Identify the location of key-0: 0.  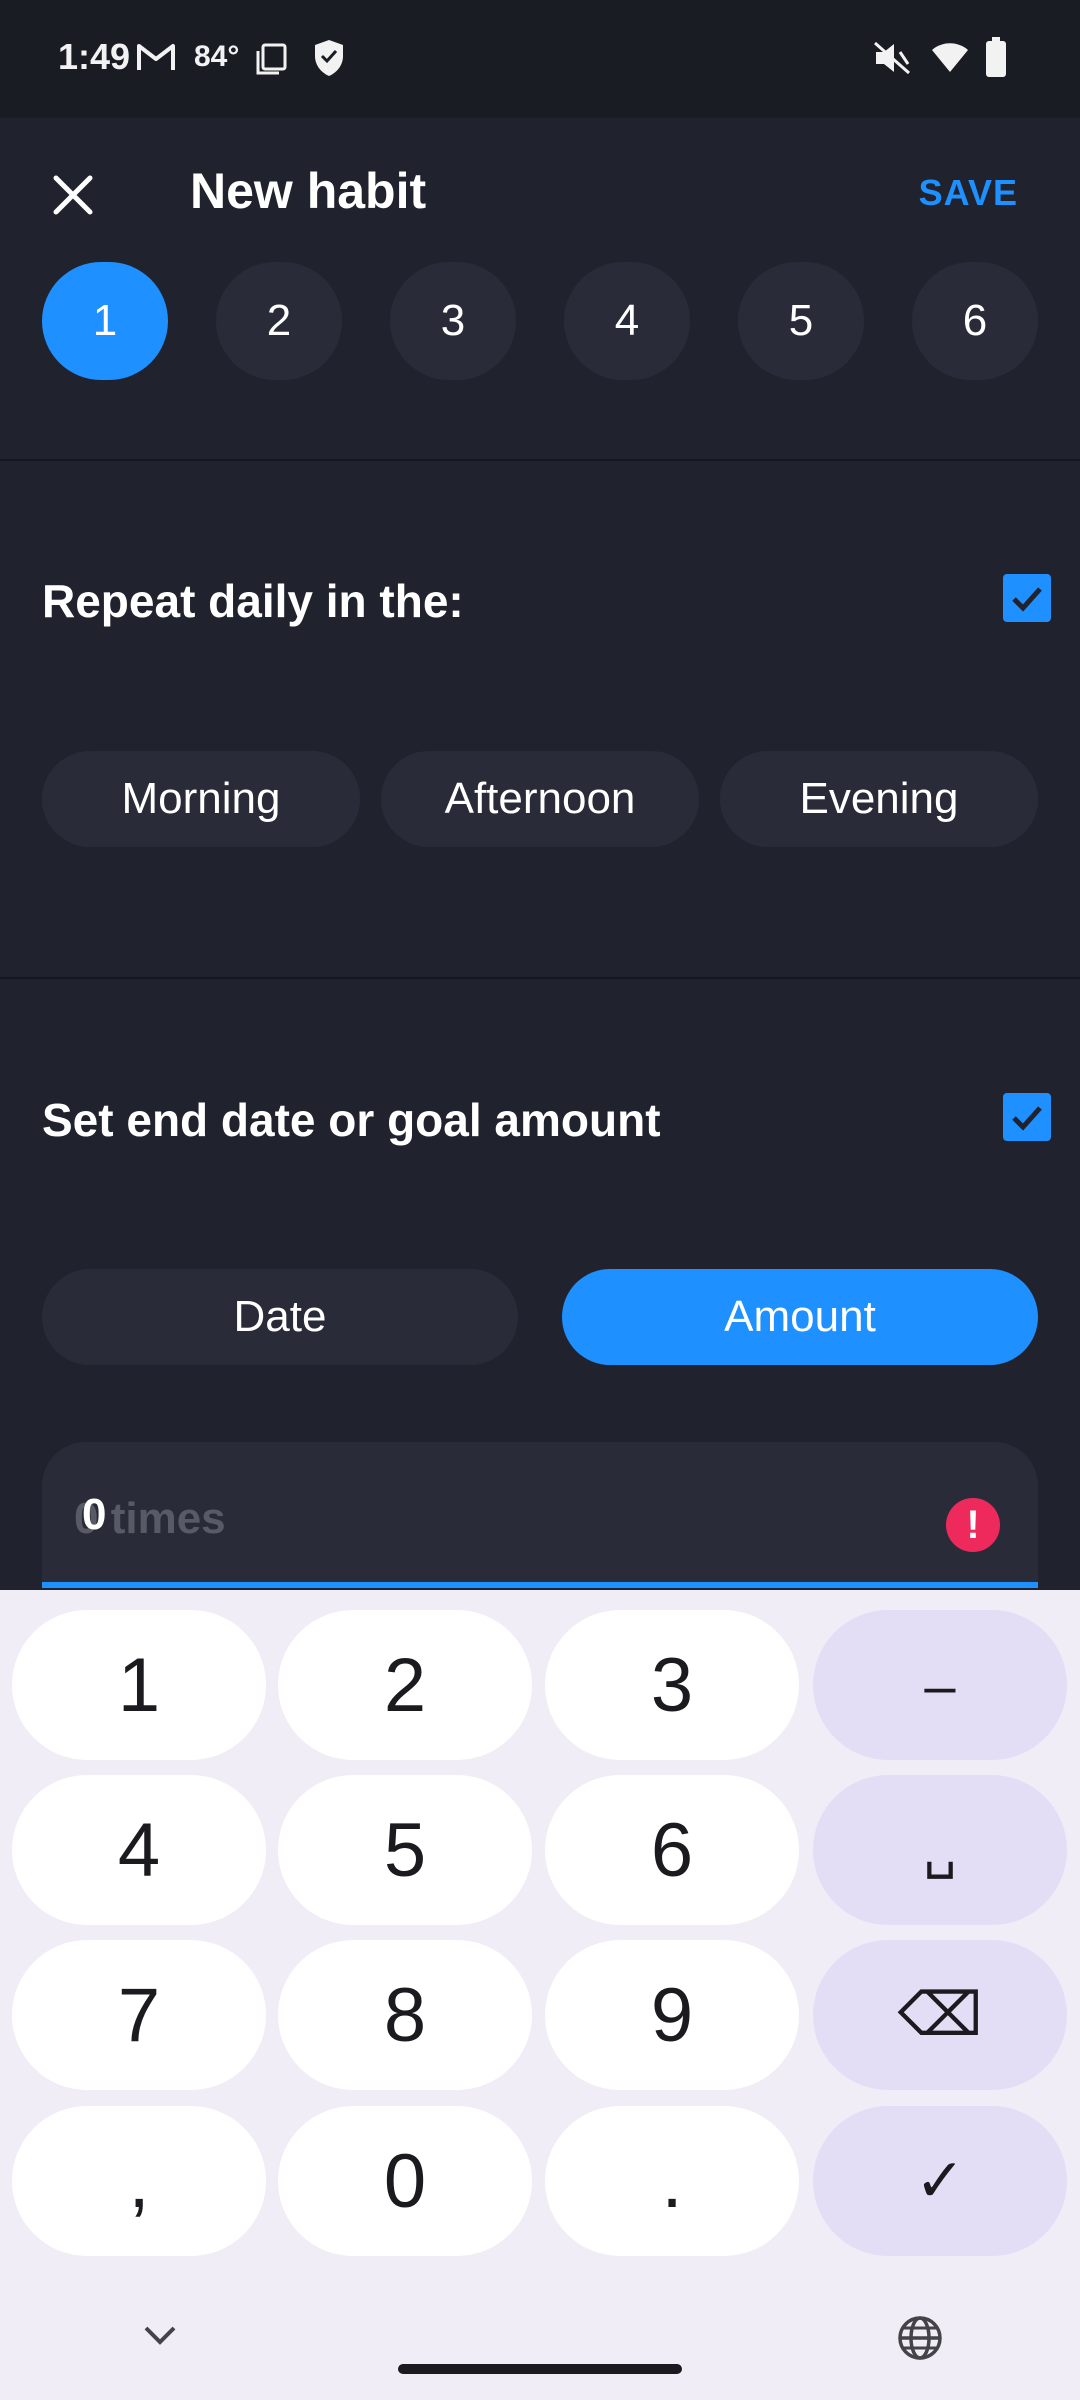
(405, 2181).